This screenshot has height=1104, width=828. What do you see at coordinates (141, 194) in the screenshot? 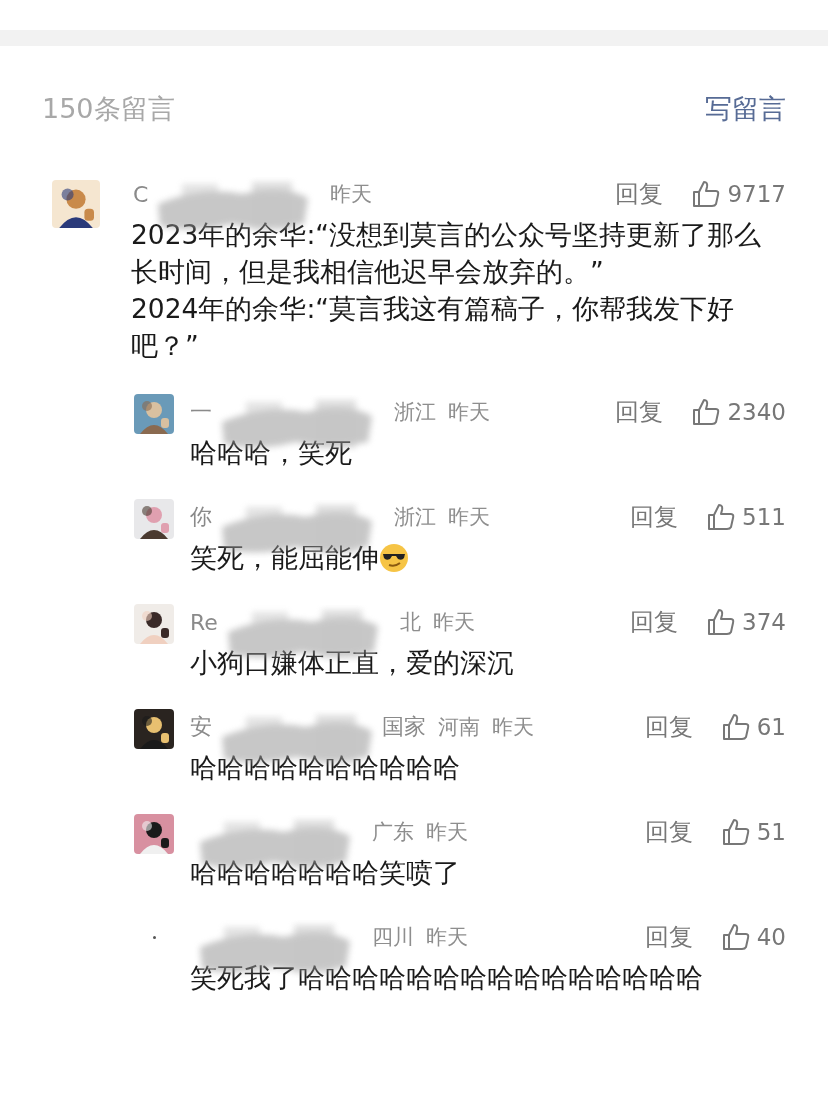
I see `user-name: C` at bounding box center [141, 194].